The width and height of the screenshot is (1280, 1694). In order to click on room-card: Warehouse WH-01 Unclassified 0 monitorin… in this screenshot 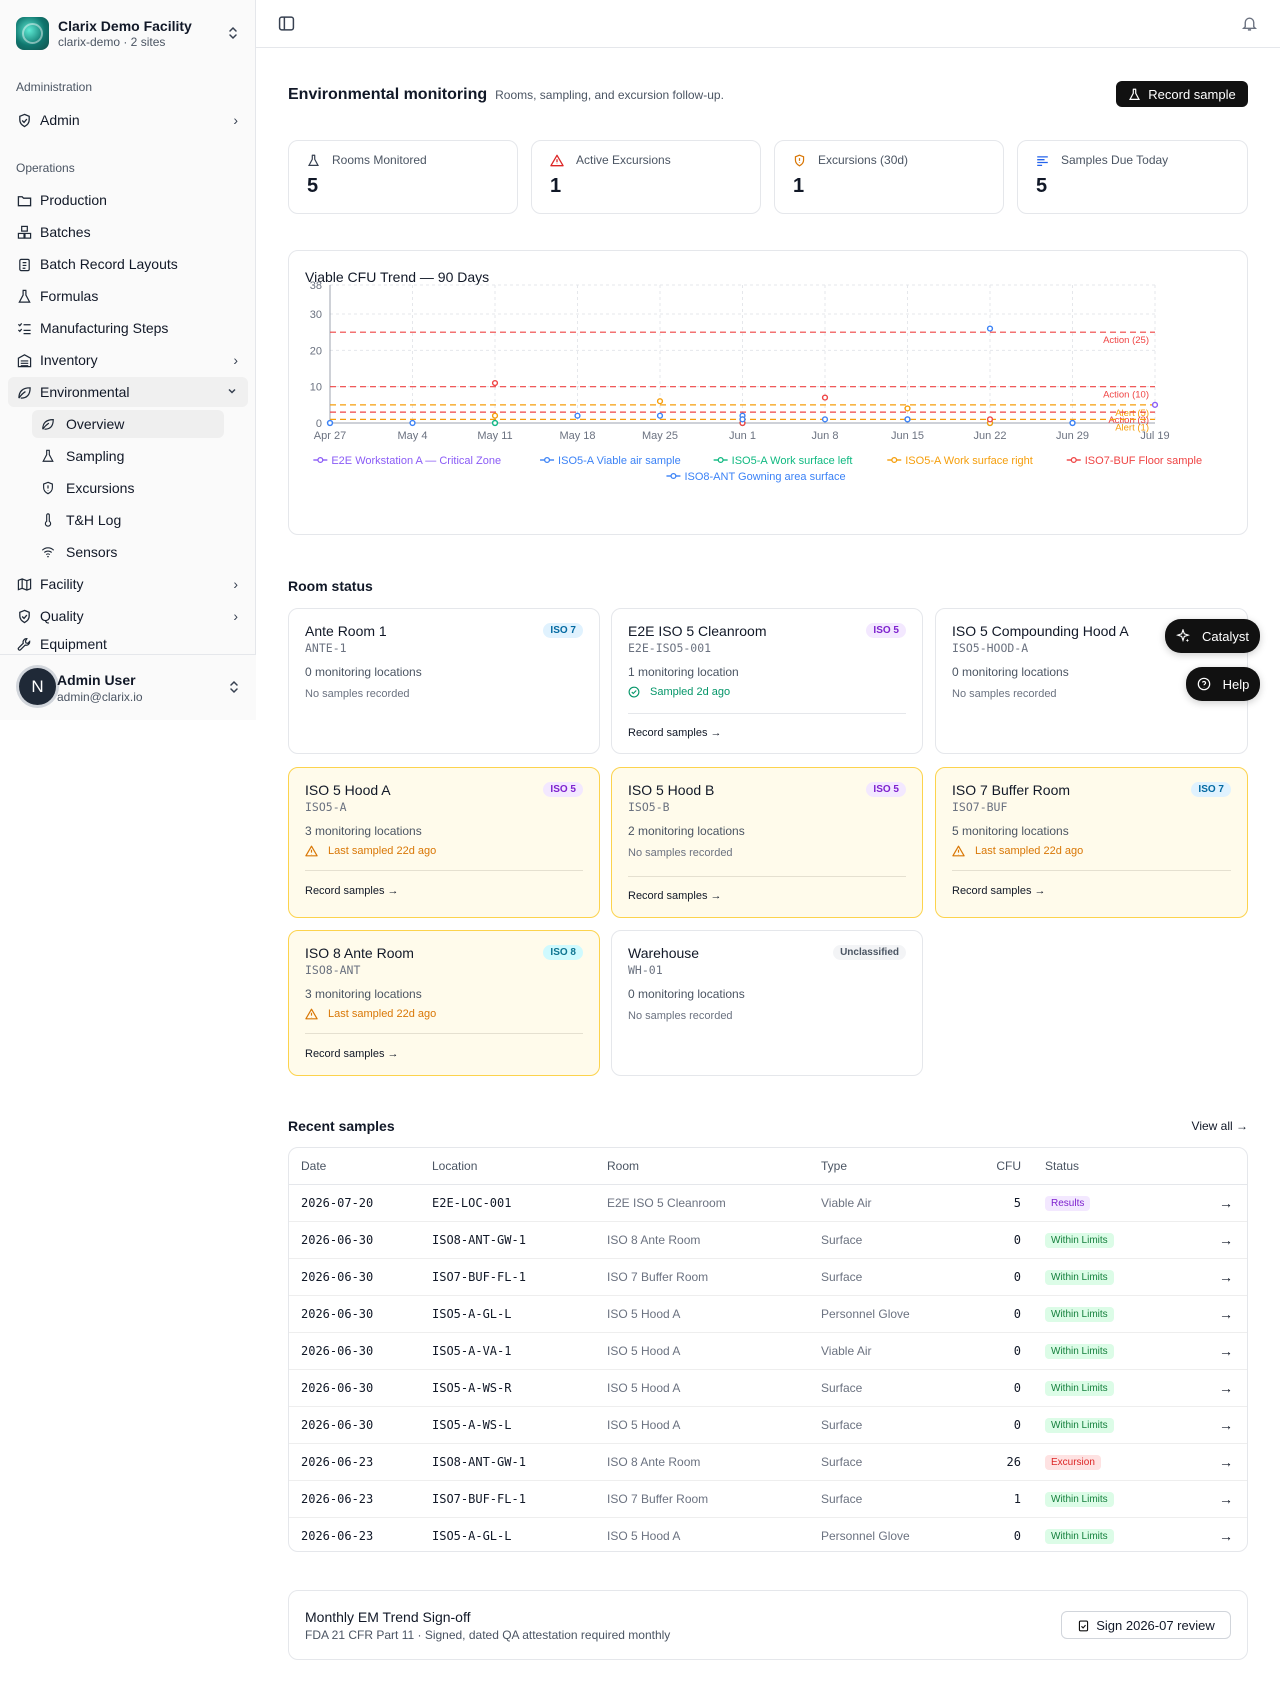, I will do `click(767, 1003)`.